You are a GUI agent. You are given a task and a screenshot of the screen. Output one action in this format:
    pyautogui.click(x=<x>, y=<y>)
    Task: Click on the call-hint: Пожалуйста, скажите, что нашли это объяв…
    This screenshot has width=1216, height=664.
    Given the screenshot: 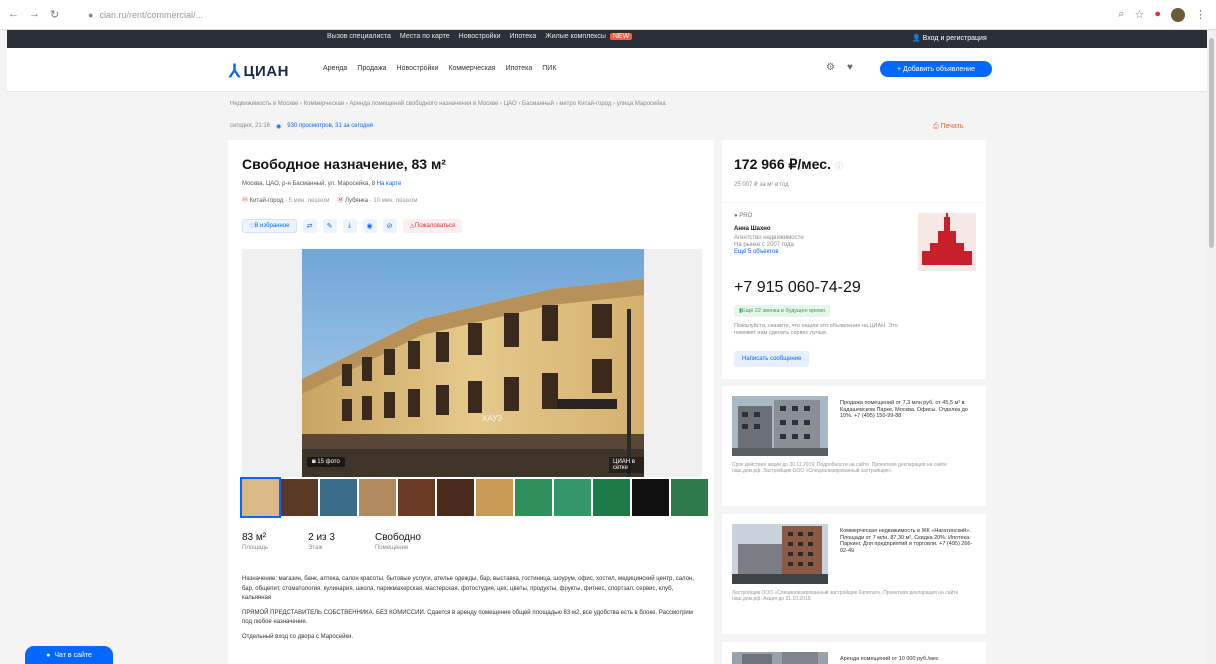 What is the action you would take?
    pyautogui.click(x=816, y=329)
    